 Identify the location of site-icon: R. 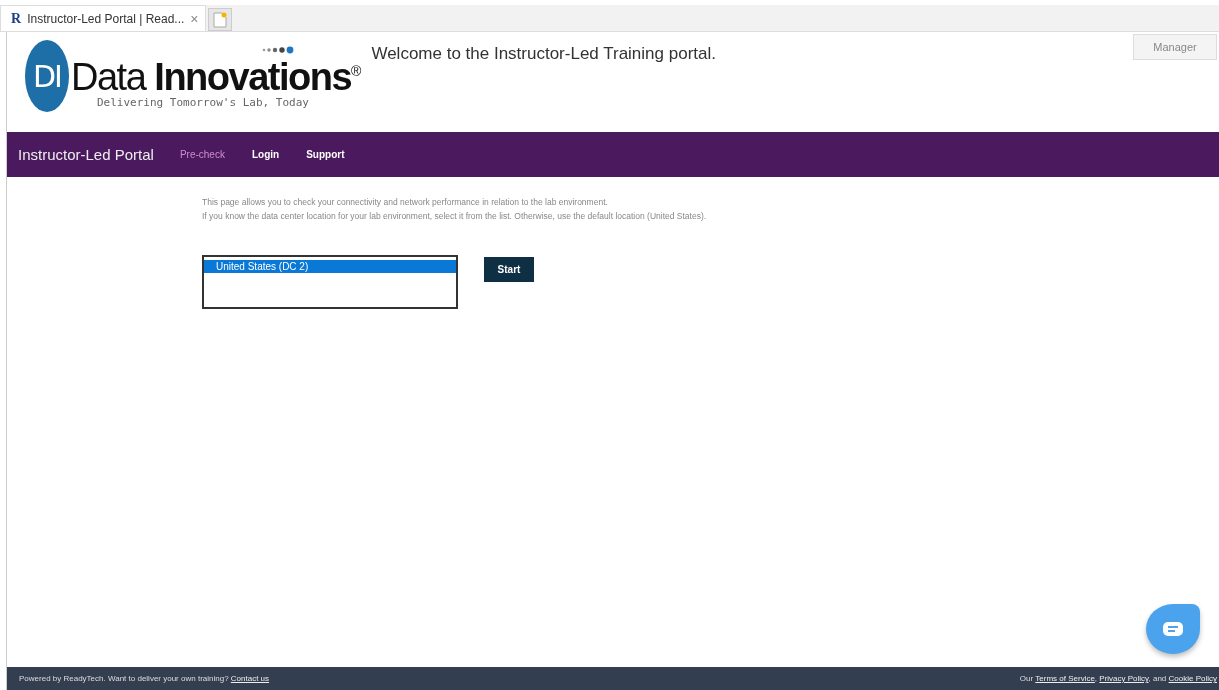
(16, 18).